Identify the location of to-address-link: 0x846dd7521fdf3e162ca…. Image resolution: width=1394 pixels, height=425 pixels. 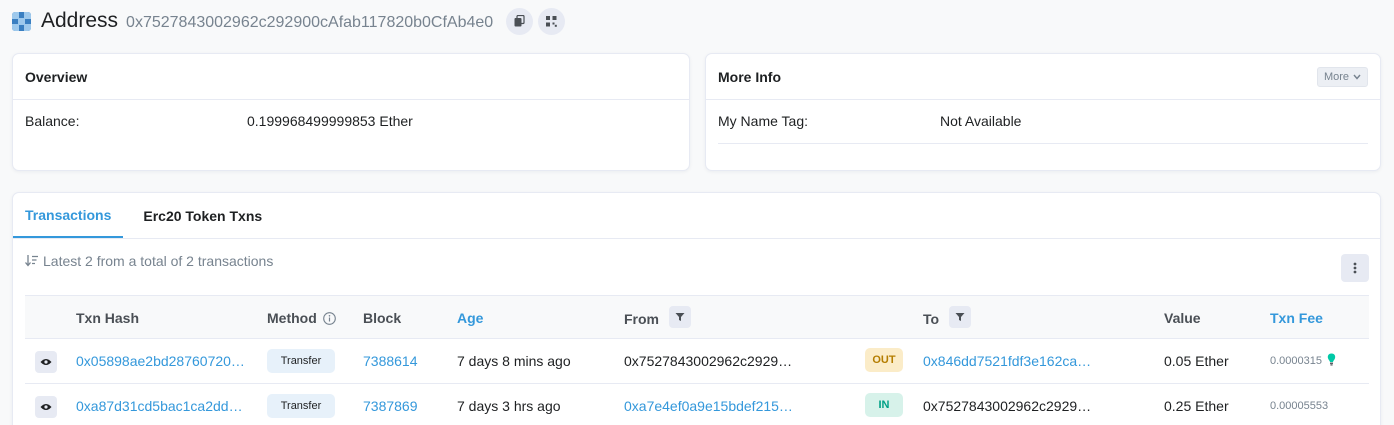
(1007, 361).